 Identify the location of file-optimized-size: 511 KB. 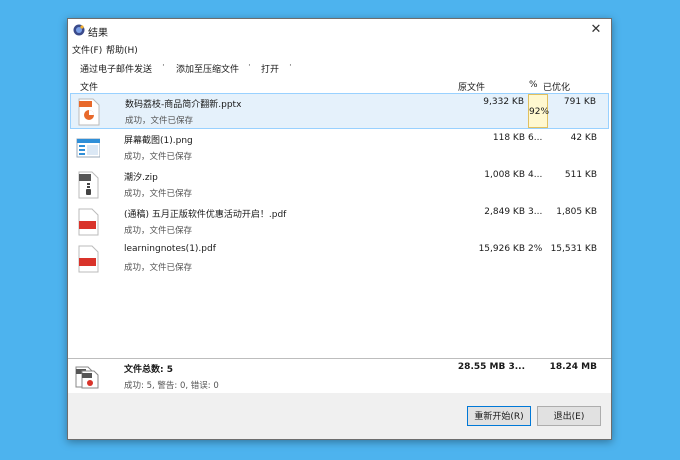
(580, 175).